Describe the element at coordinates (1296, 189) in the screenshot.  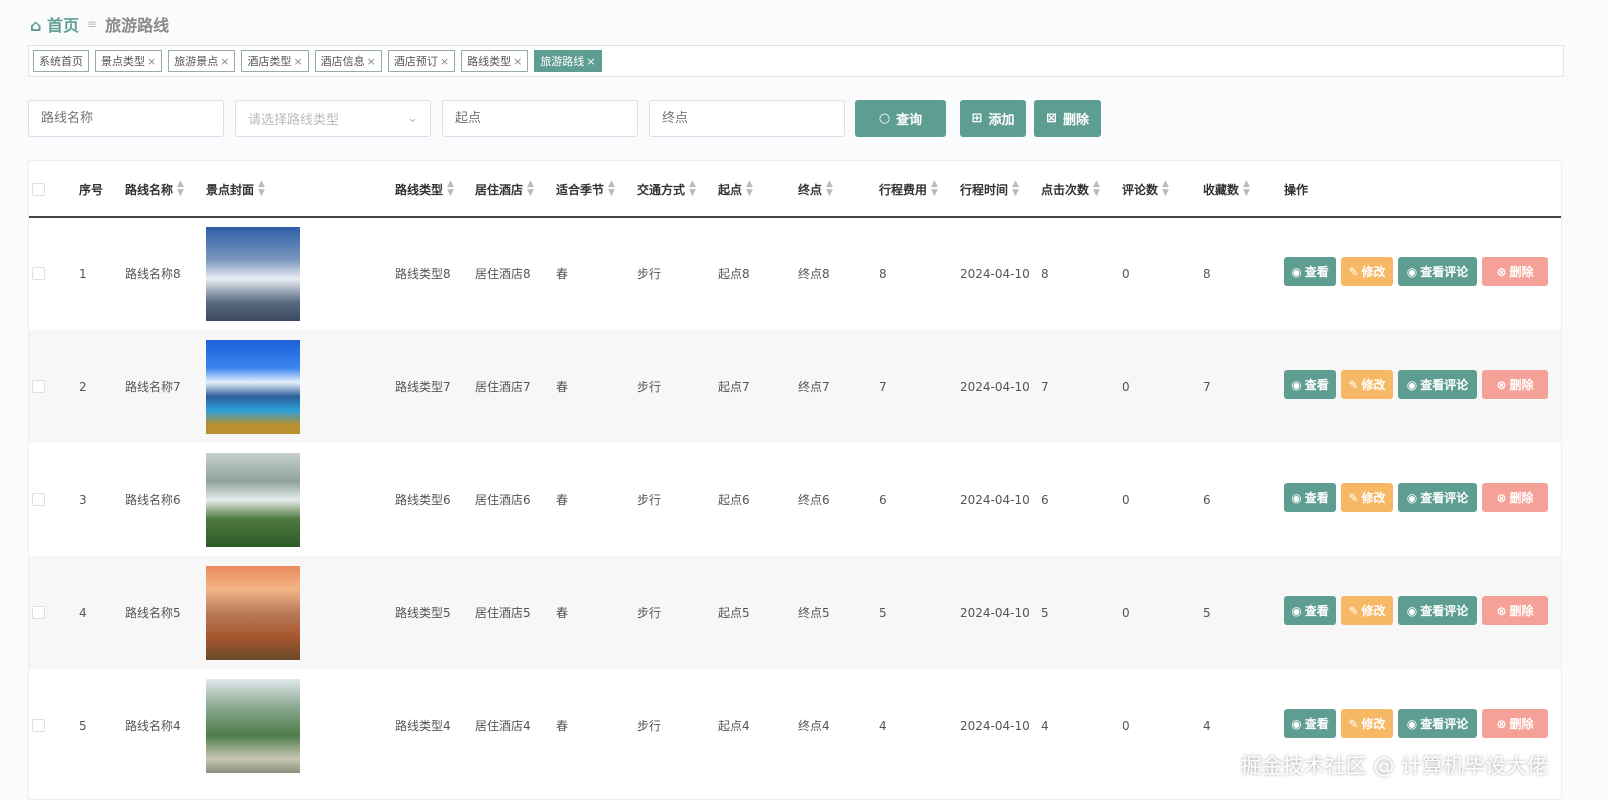
I see `column-header: 操作` at that location.